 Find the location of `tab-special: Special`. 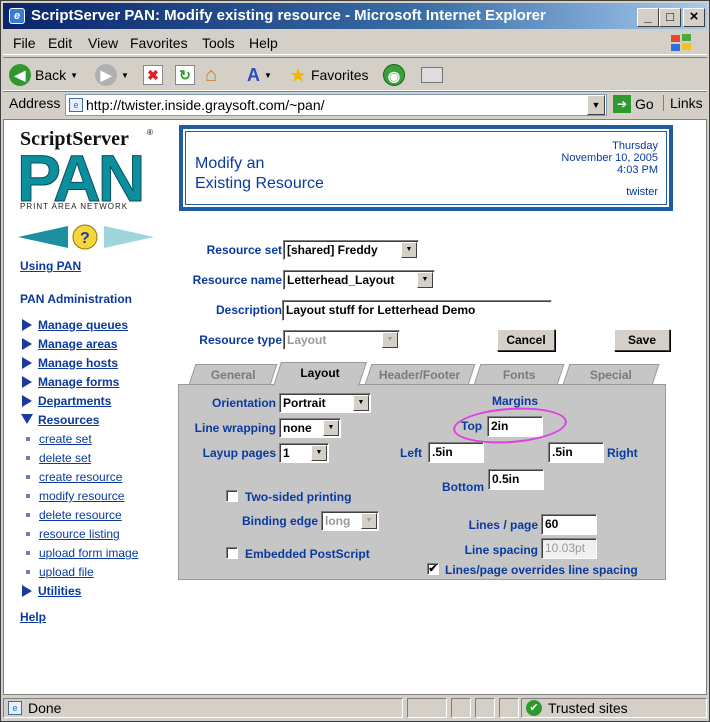

tab-special: Special is located at coordinates (611, 374).